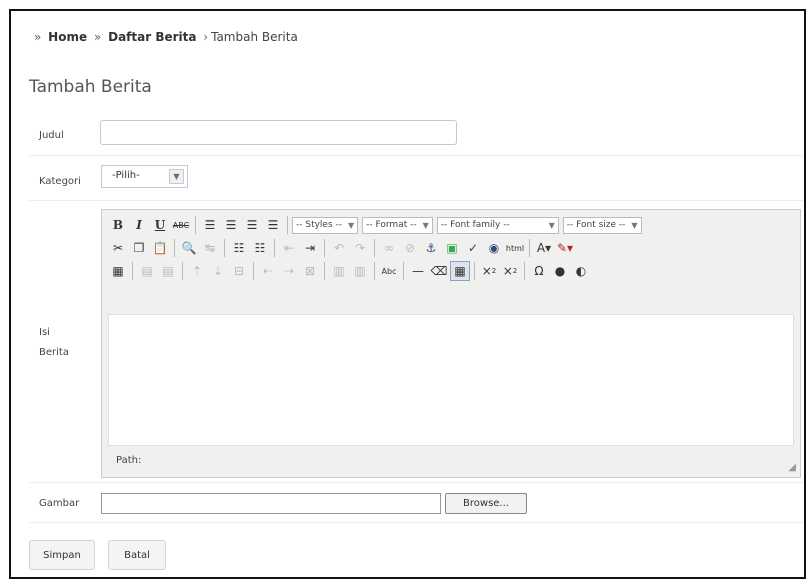 This screenshot has height=585, width=812. I want to click on breadcrumb-daftar-berita-link: Daftar Berita, so click(152, 37).